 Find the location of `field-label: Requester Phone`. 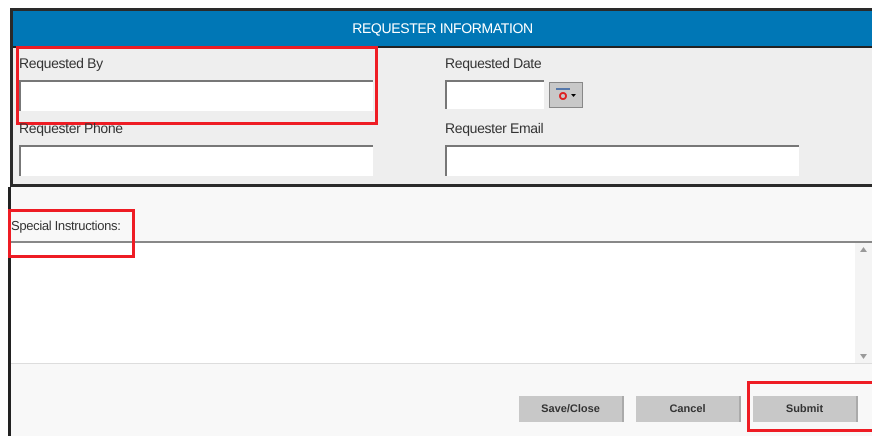

field-label: Requester Phone is located at coordinates (71, 128).